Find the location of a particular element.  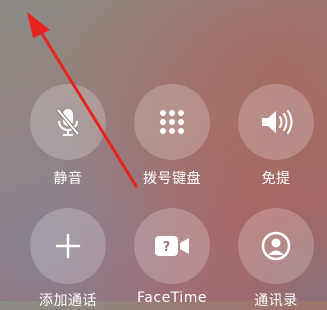

facetime-label: FaceTime is located at coordinates (172, 298).